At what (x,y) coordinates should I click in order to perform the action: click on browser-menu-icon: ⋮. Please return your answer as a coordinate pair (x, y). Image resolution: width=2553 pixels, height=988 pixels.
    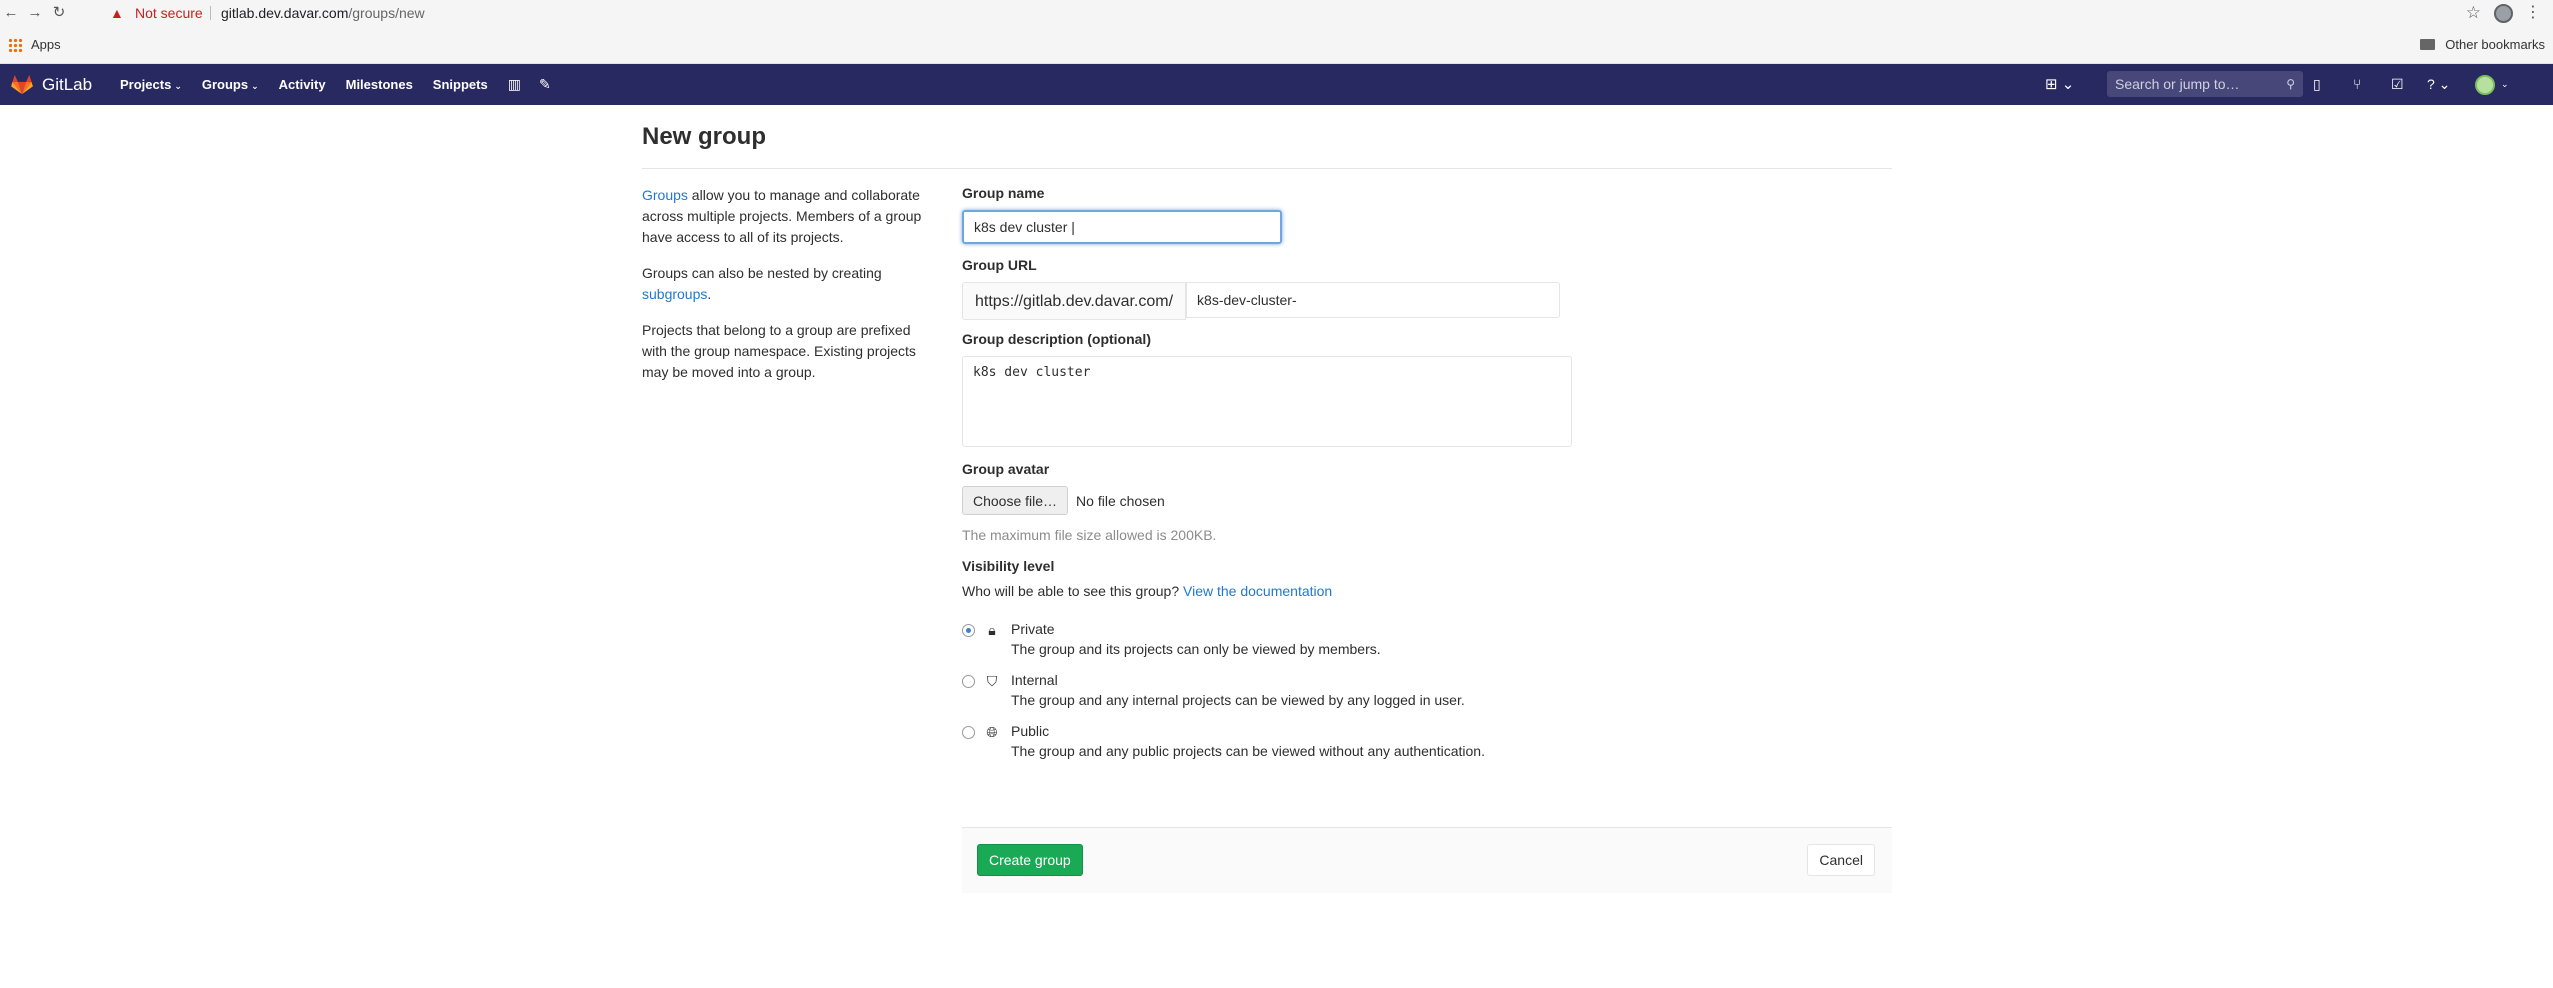
    Looking at the image, I should click on (2533, 13).